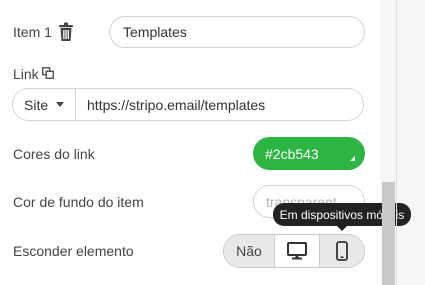 The height and width of the screenshot is (285, 425). What do you see at coordinates (60, 104) in the screenshot?
I see `chevron-down-icon` at bounding box center [60, 104].